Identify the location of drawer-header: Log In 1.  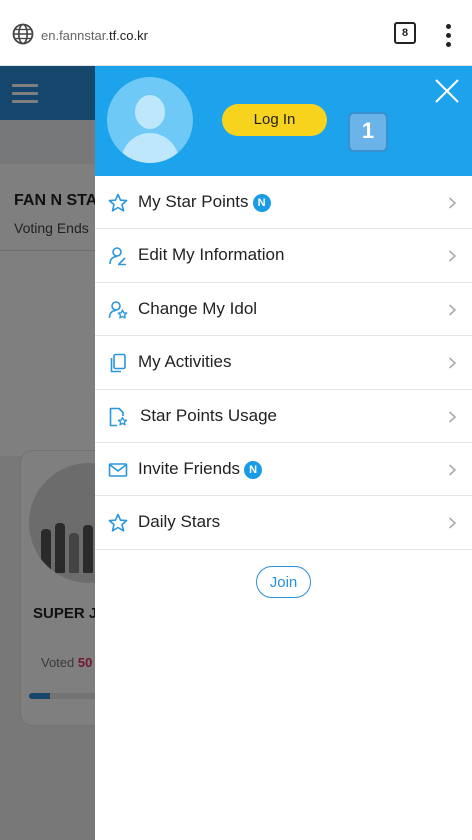
(283, 121).